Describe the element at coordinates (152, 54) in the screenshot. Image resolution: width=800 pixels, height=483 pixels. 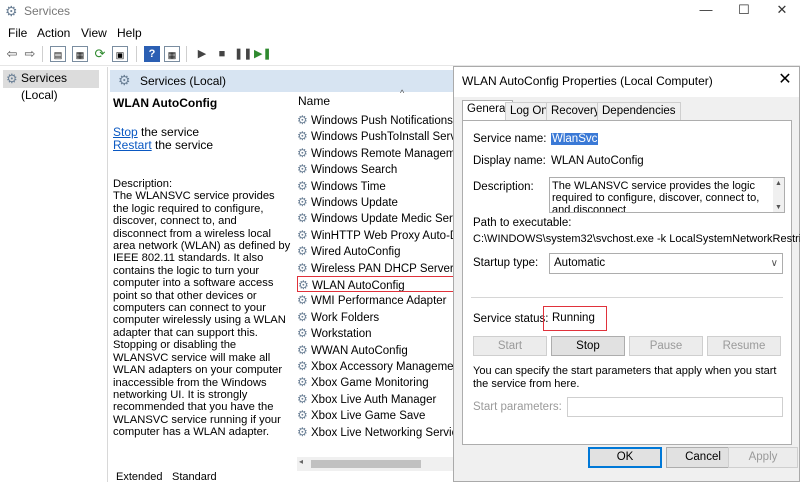
I see `help-icon: ?` at that location.